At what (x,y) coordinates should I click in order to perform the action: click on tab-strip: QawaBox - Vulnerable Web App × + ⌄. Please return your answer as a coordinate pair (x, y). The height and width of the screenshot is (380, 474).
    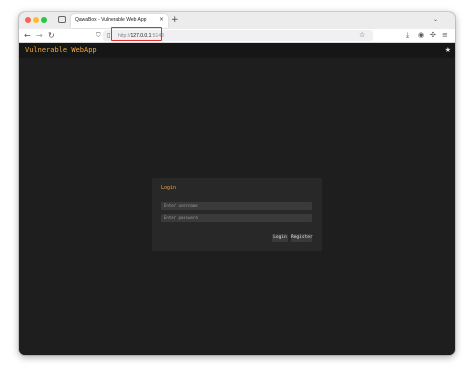
    Looking at the image, I should click on (237, 20).